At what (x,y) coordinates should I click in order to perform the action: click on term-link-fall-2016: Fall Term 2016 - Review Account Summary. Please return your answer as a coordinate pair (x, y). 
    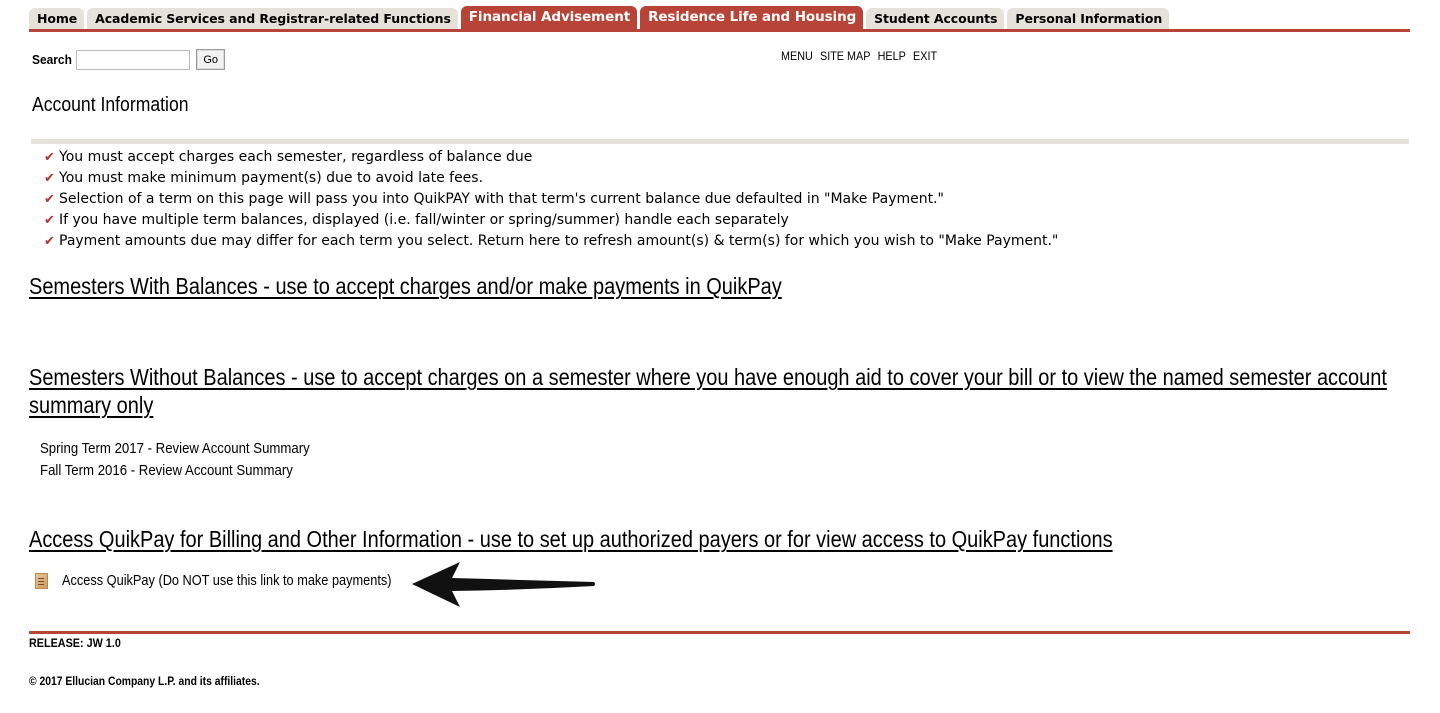
    Looking at the image, I should click on (175, 471).